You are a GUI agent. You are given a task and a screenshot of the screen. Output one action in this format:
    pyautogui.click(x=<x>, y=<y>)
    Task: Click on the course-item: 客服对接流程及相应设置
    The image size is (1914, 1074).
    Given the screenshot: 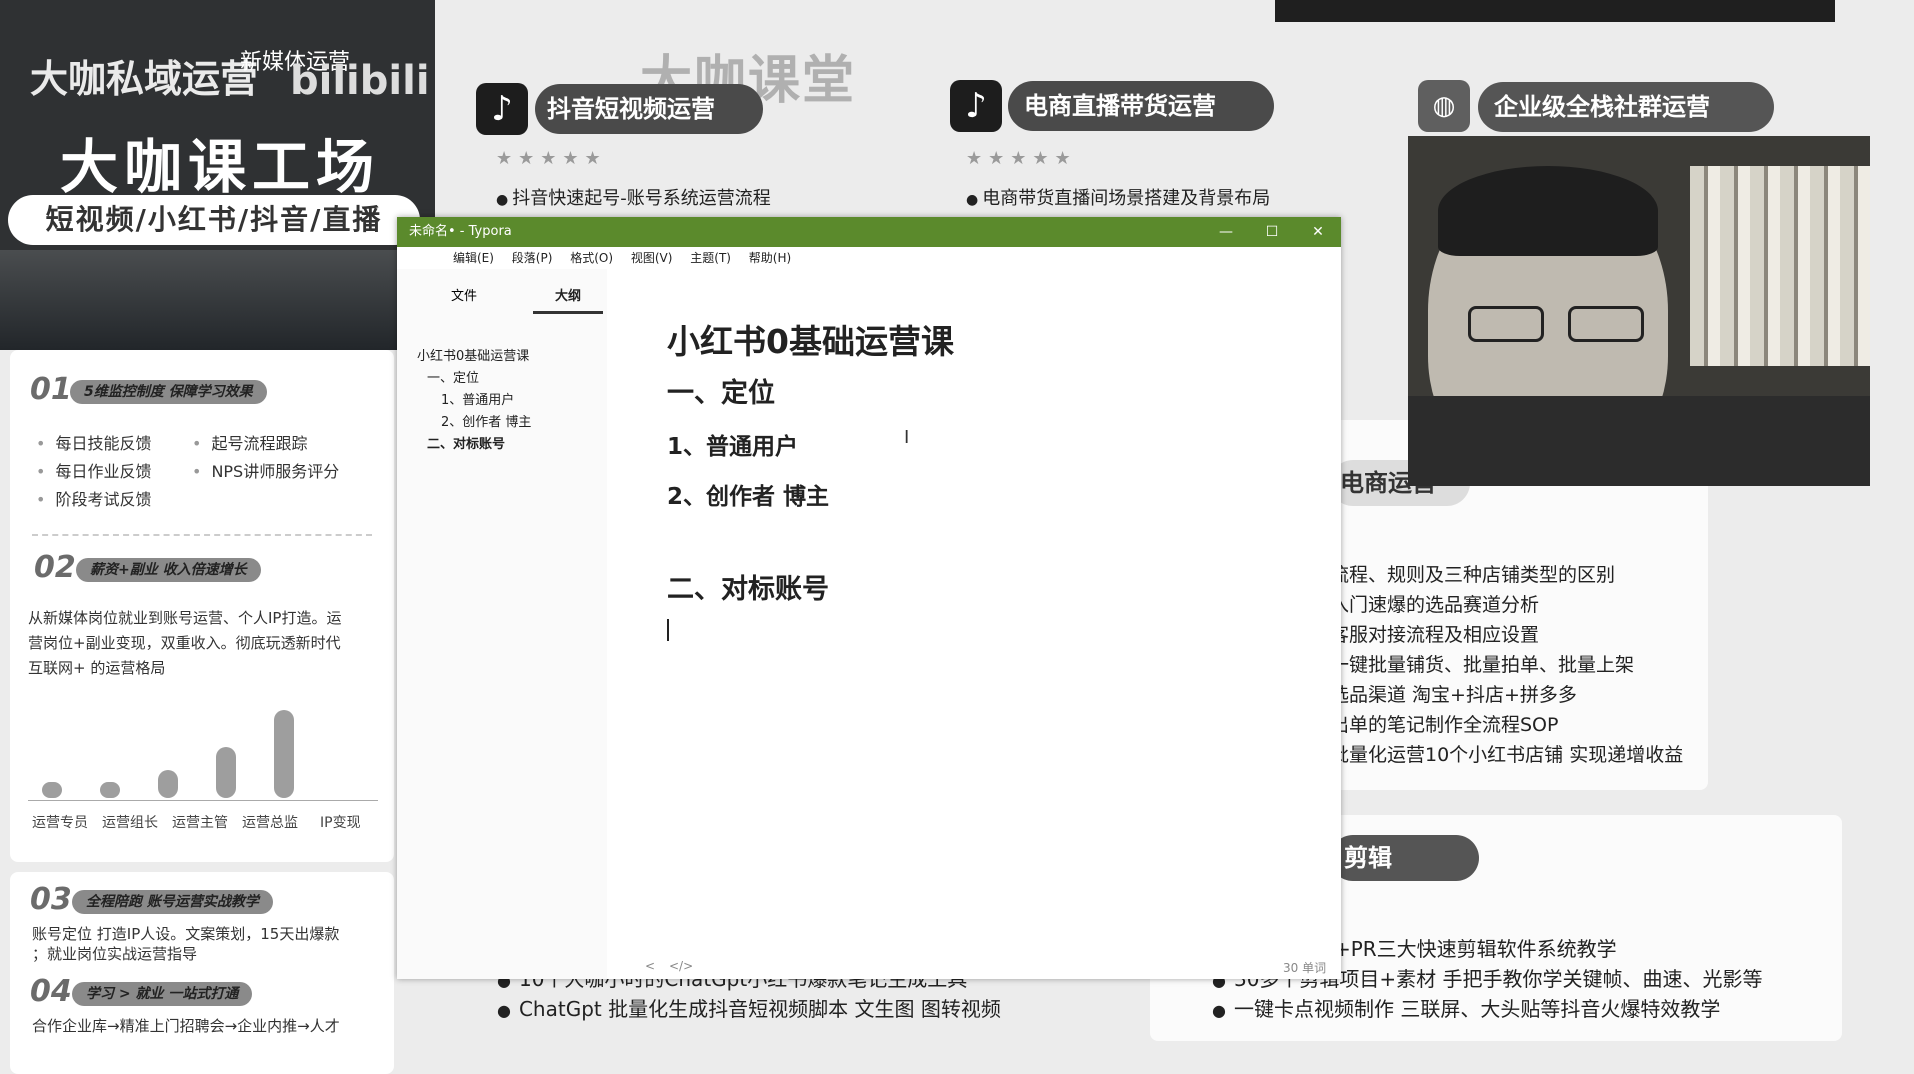 What is the action you would take?
    pyautogui.click(x=1435, y=635)
    